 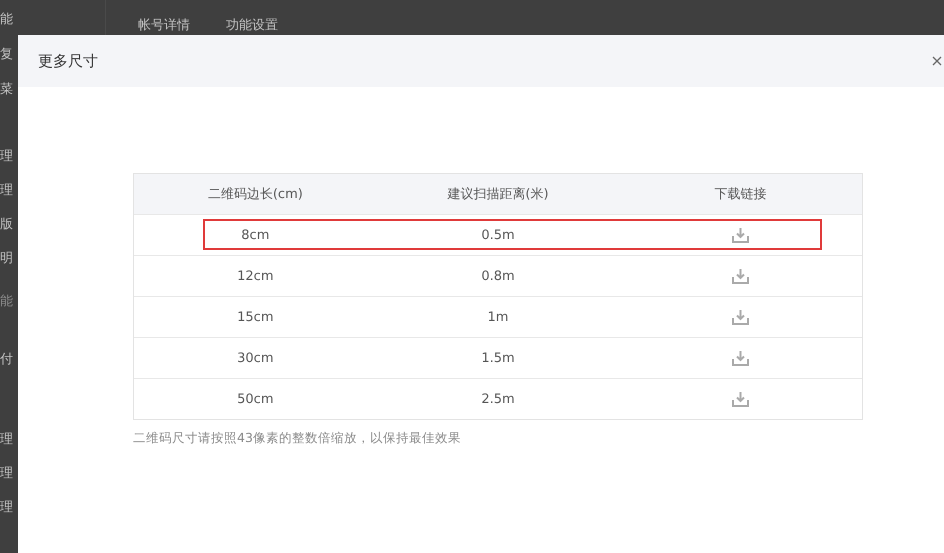 I want to click on sidebar-item: 复, so click(x=6, y=55).